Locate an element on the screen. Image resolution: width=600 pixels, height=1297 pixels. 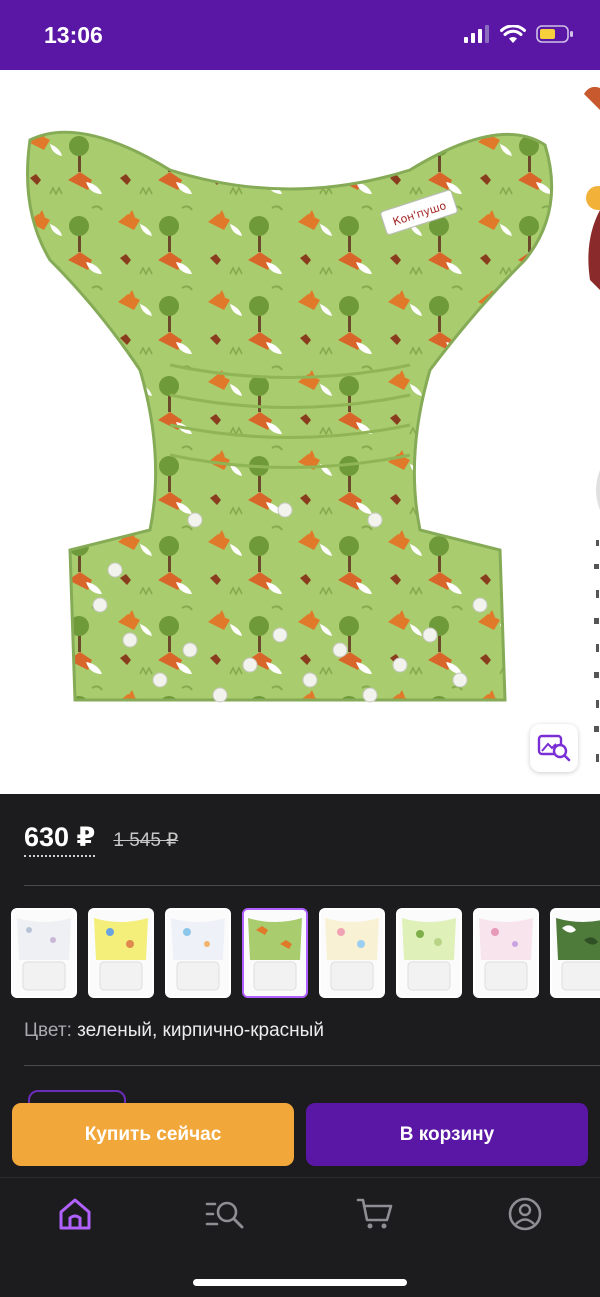
back-button is located at coordinates (37, 114).